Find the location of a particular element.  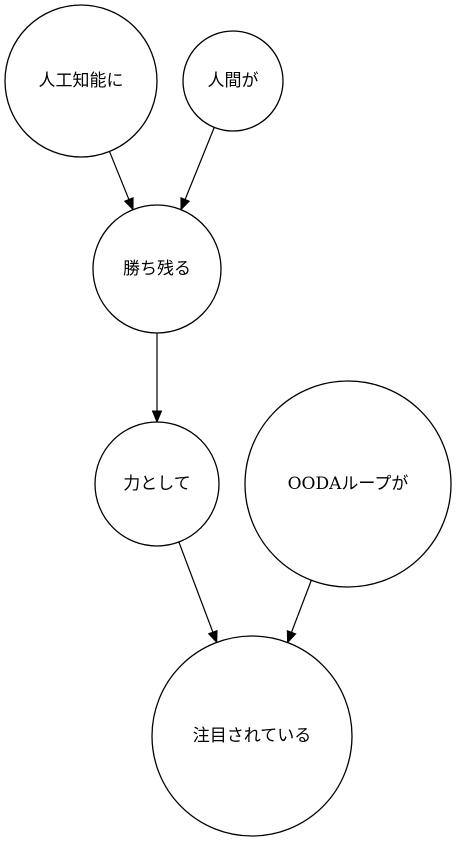

edge-n5-n6 is located at coordinates (299, 612).